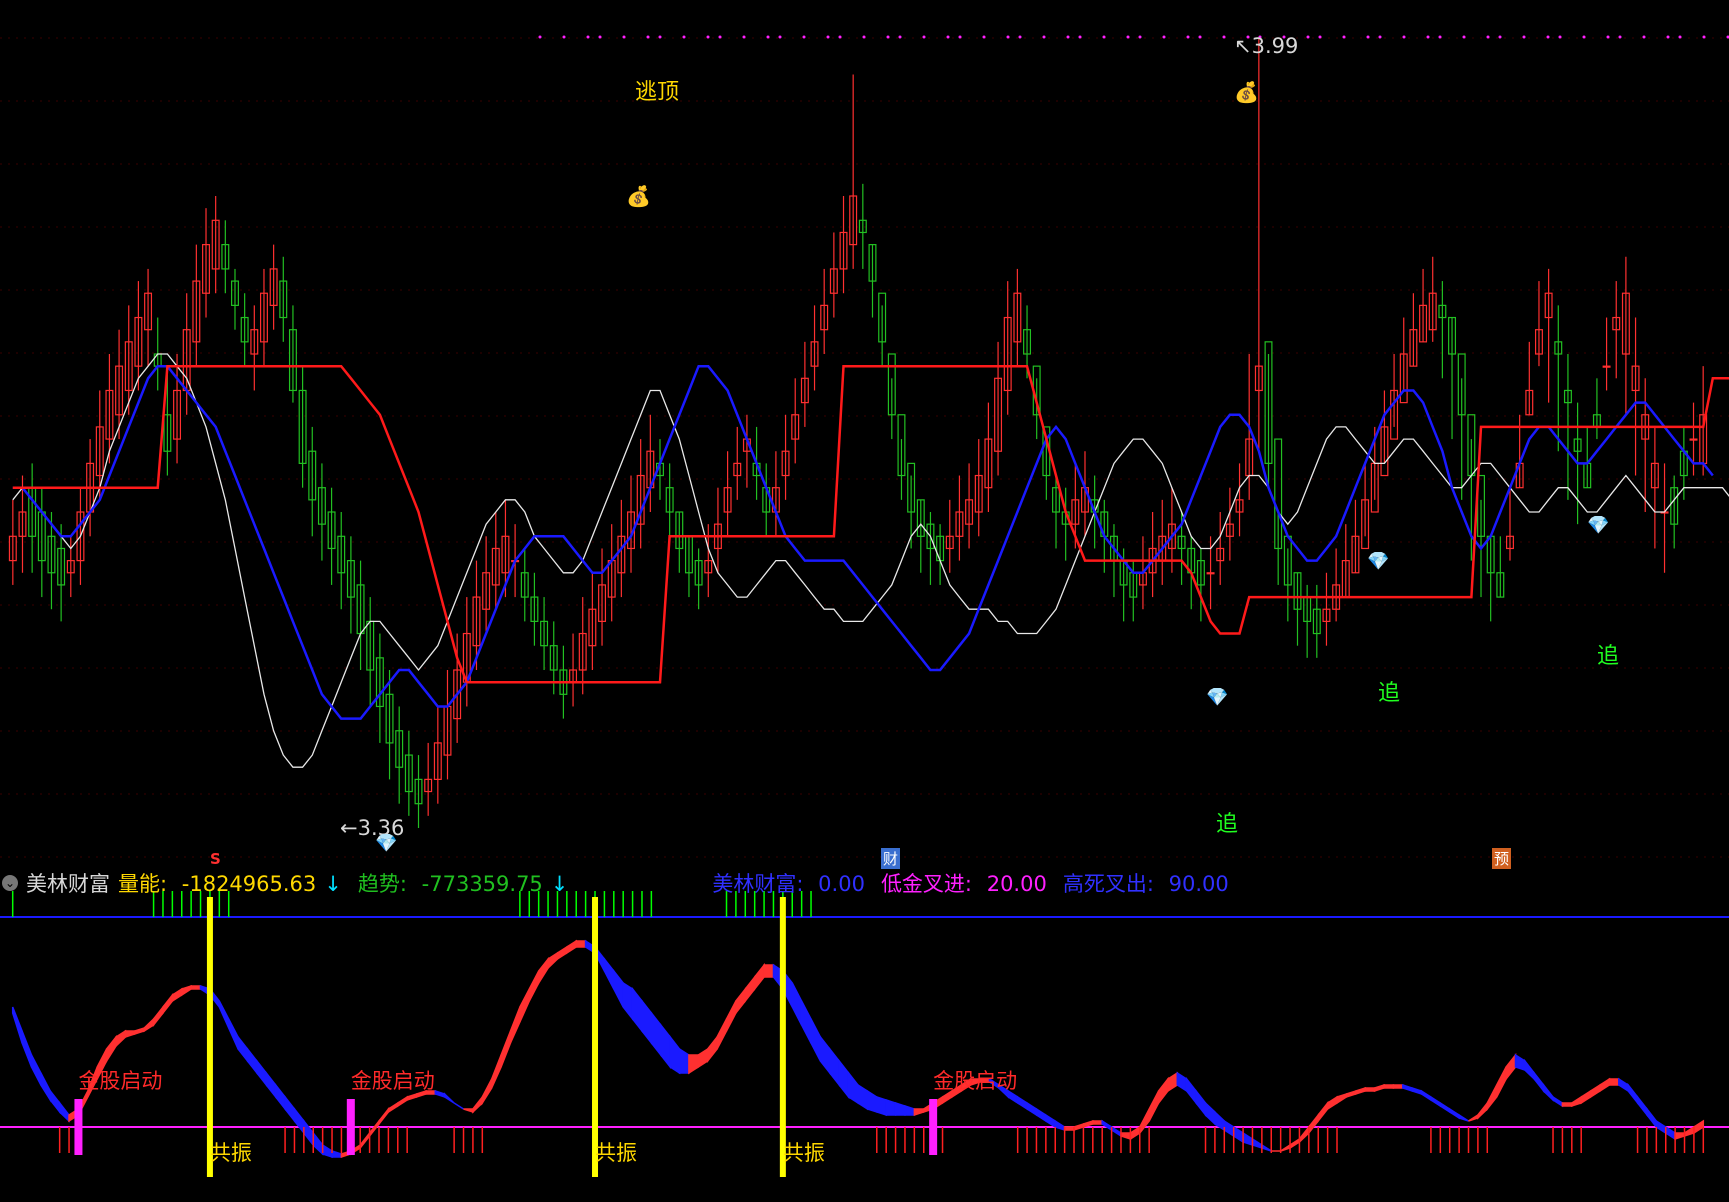 The height and width of the screenshot is (1202, 1729). What do you see at coordinates (1266, 46) in the screenshot?
I see `price-high-label: ↖3.99` at bounding box center [1266, 46].